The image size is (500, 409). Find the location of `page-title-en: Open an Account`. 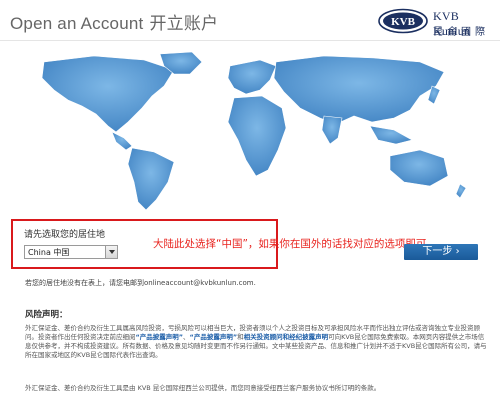

page-title-en: Open an Account is located at coordinates (77, 23).